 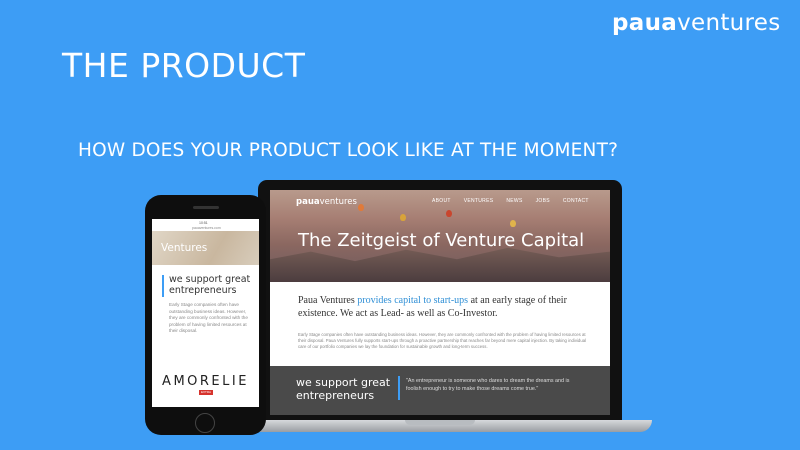 What do you see at coordinates (412, 300) in the screenshot?
I see `intro-highlight-link: provides capital to start-ups` at bounding box center [412, 300].